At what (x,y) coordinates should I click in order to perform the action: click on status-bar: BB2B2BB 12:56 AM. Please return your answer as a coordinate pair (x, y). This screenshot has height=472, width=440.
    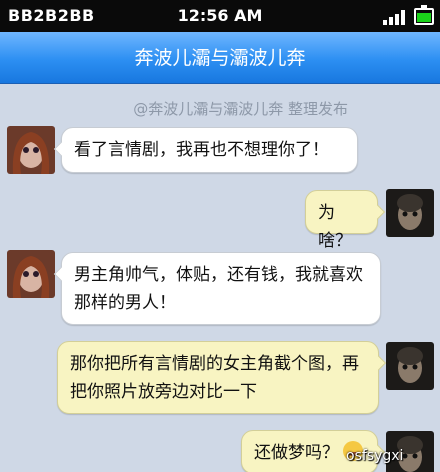
    Looking at the image, I should click on (220, 16).